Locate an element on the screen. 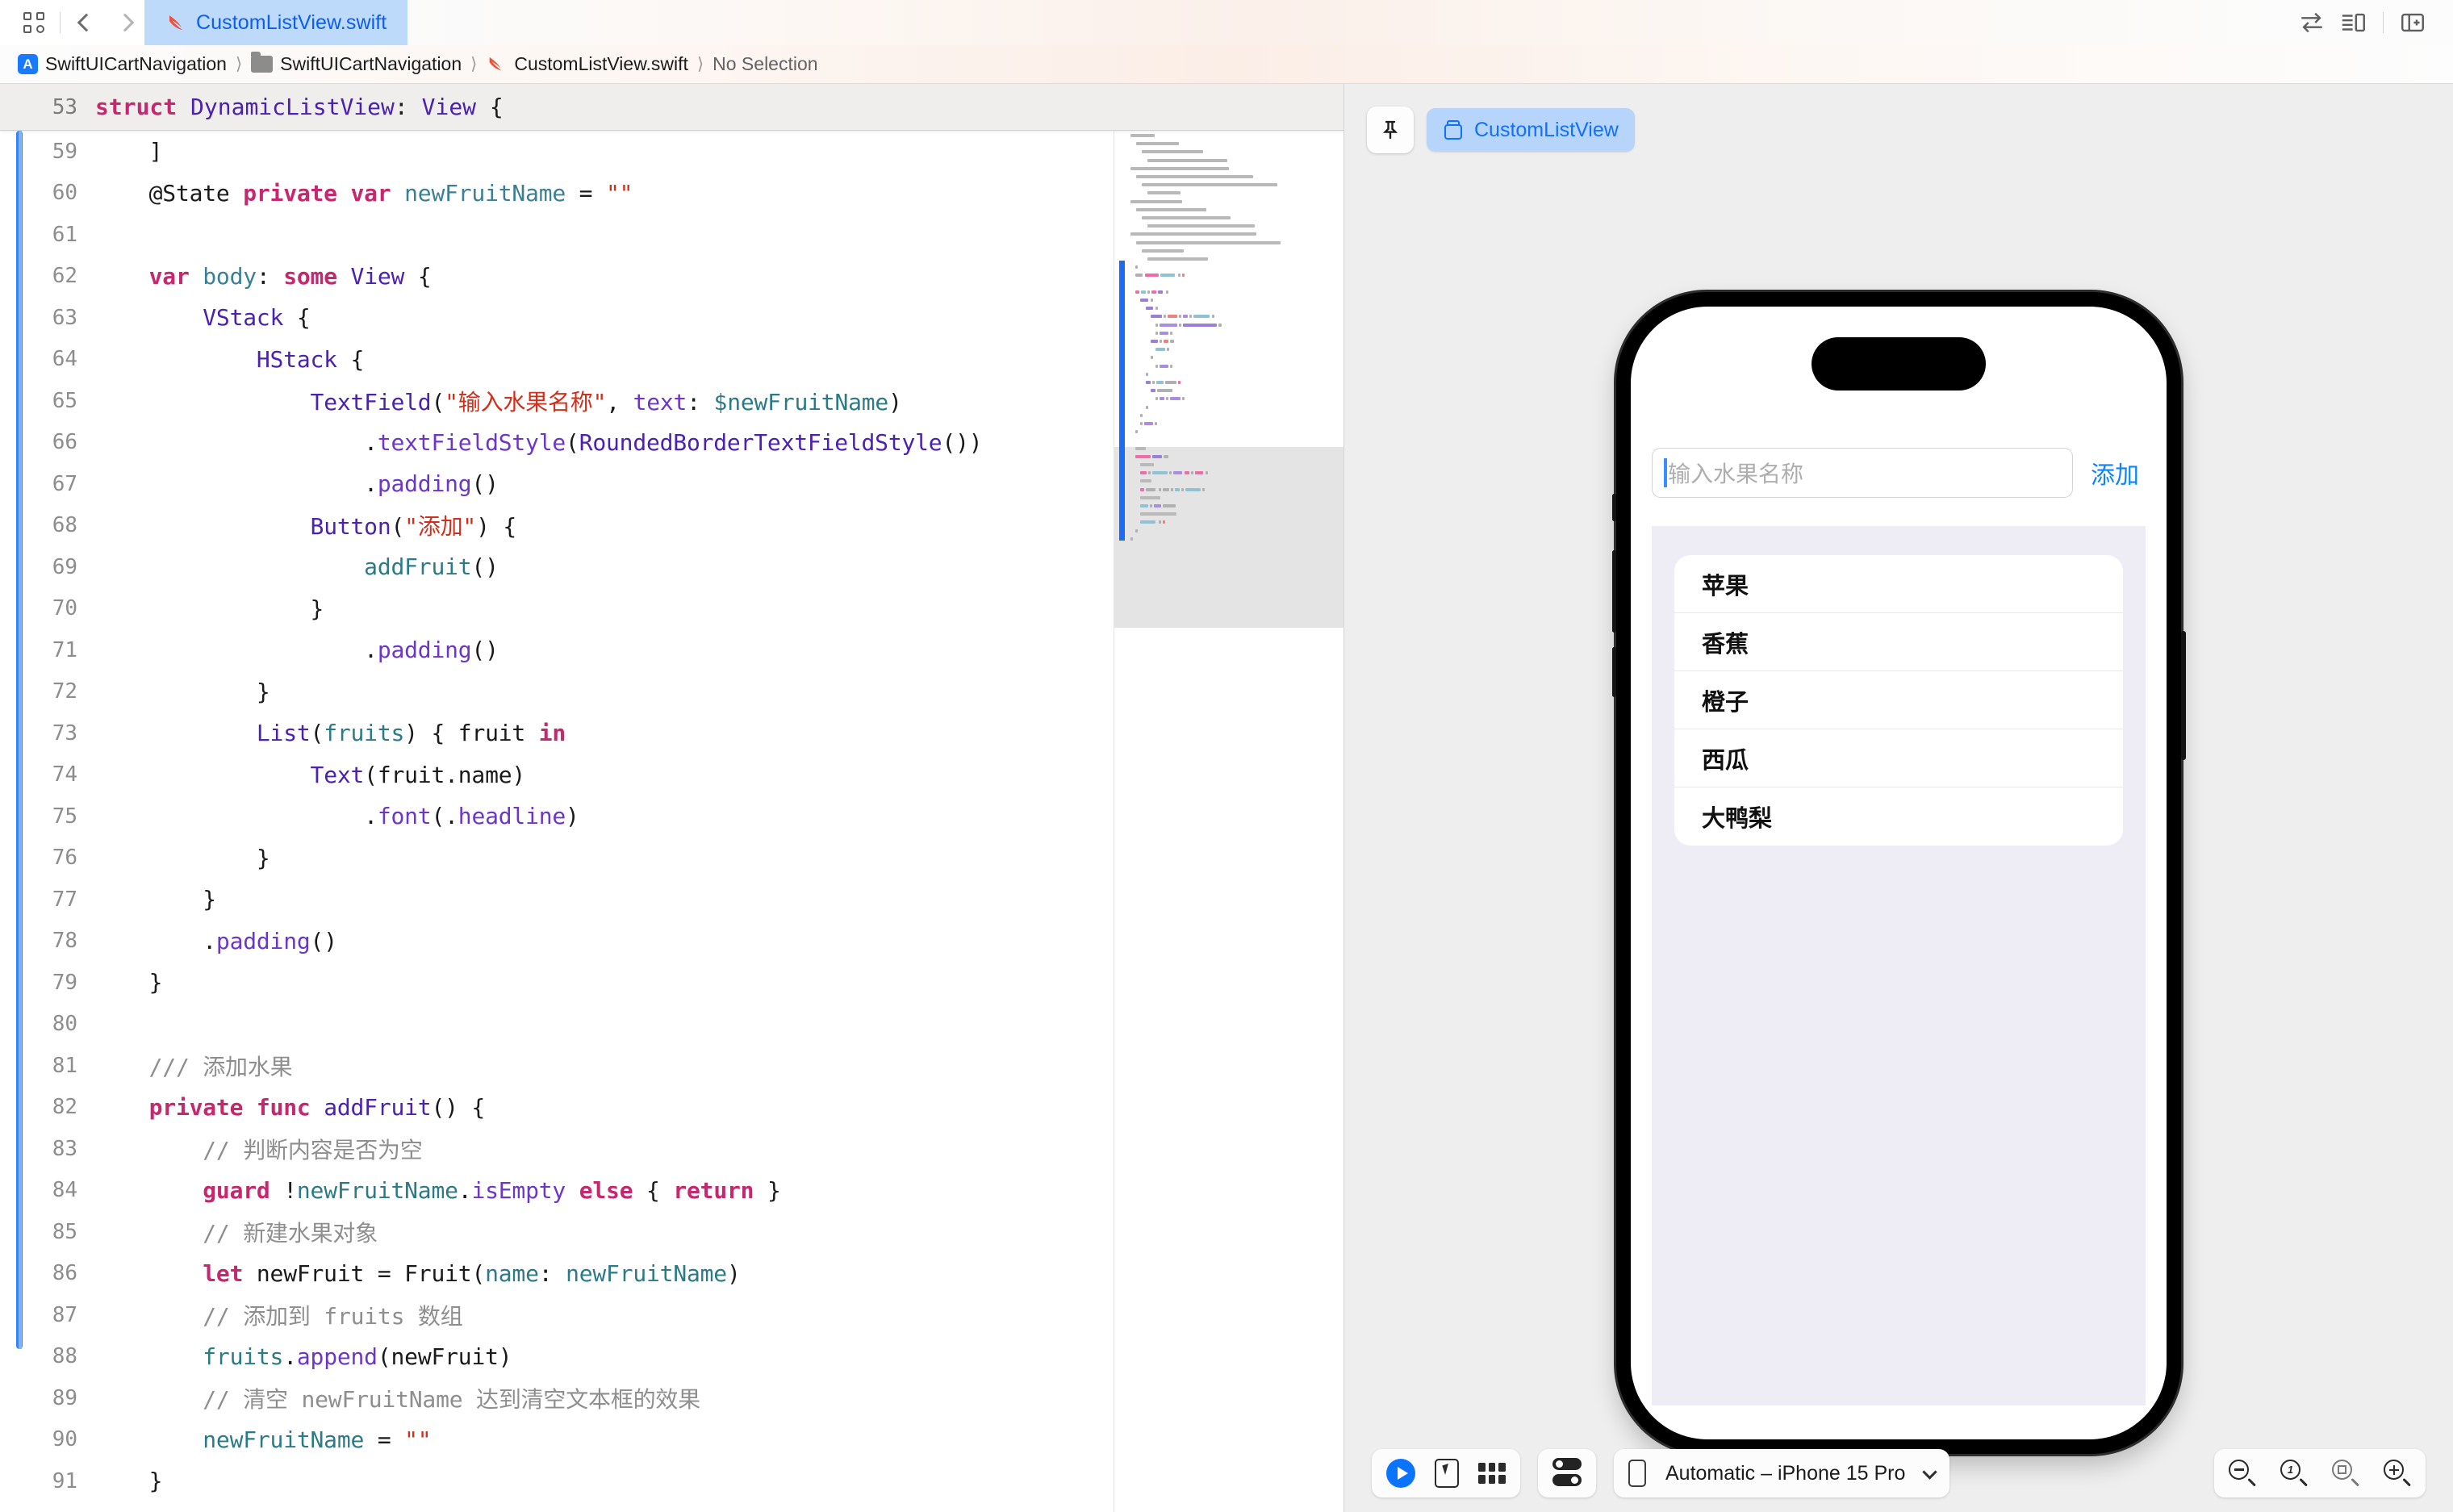  breadcrumb-item-folder: SwiftUICartNavigation is located at coordinates (356, 63).